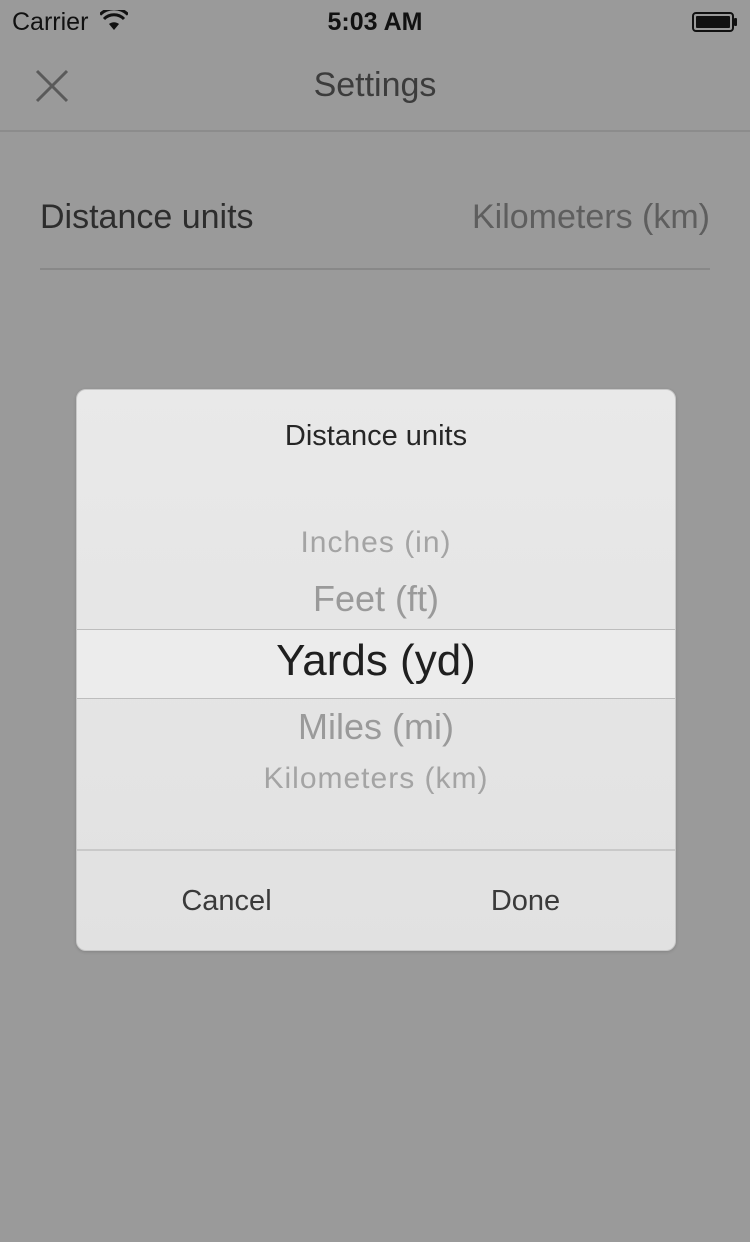 The width and height of the screenshot is (750, 1242). What do you see at coordinates (375, 219) in the screenshot?
I see `distance-units-row: Distance units Kilometers (km)` at bounding box center [375, 219].